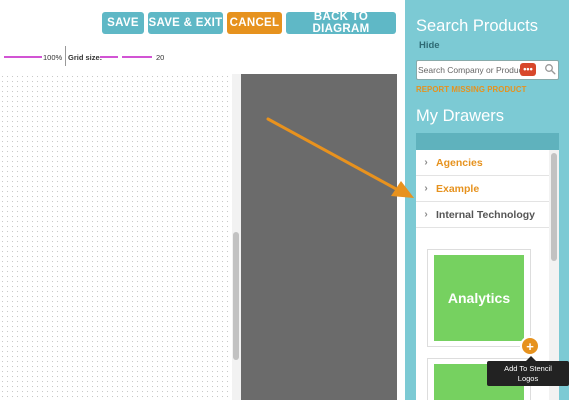 The image size is (569, 400). What do you see at coordinates (23, 57) in the screenshot?
I see `zoom-slider` at bounding box center [23, 57].